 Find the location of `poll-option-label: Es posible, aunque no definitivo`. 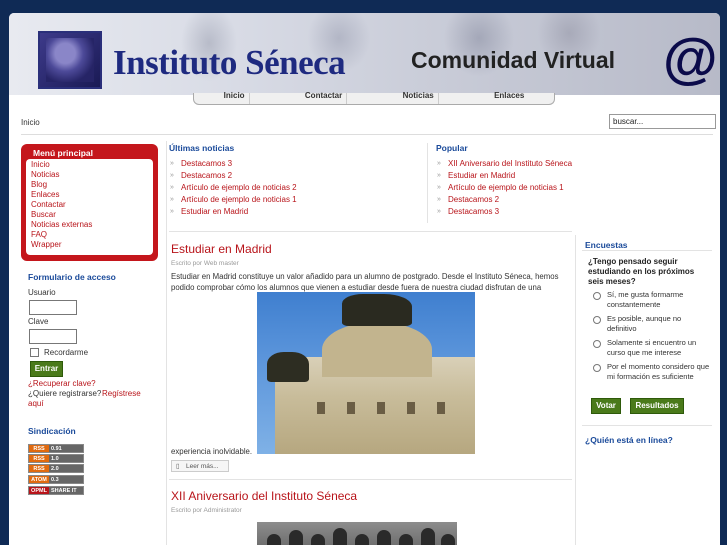

poll-option-label: Es posible, aunque no definitivo is located at coordinates (644, 323).